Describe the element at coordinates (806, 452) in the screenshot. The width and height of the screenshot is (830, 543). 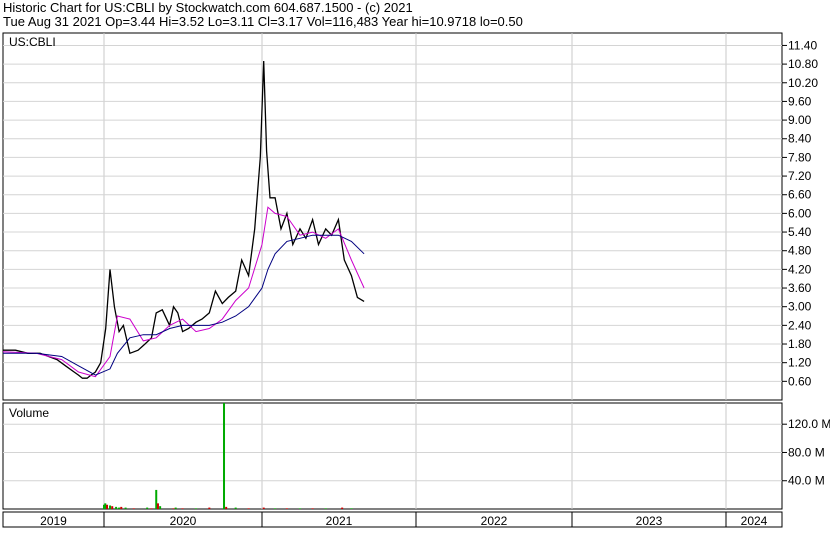
I see `volume-tick-label: 80.0 M` at that location.